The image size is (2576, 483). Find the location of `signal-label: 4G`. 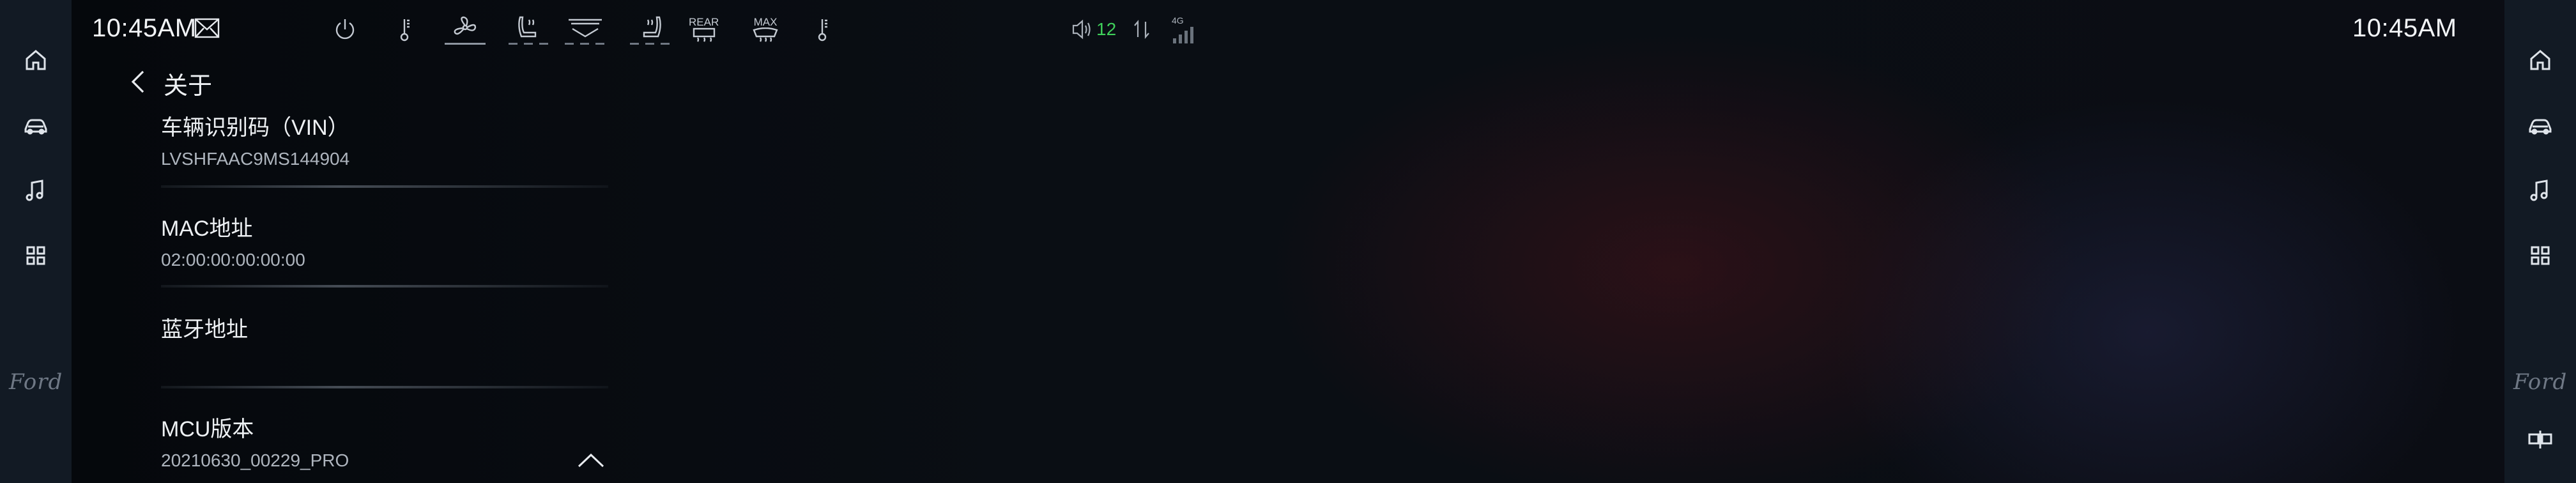

signal-label: 4G is located at coordinates (1178, 20).